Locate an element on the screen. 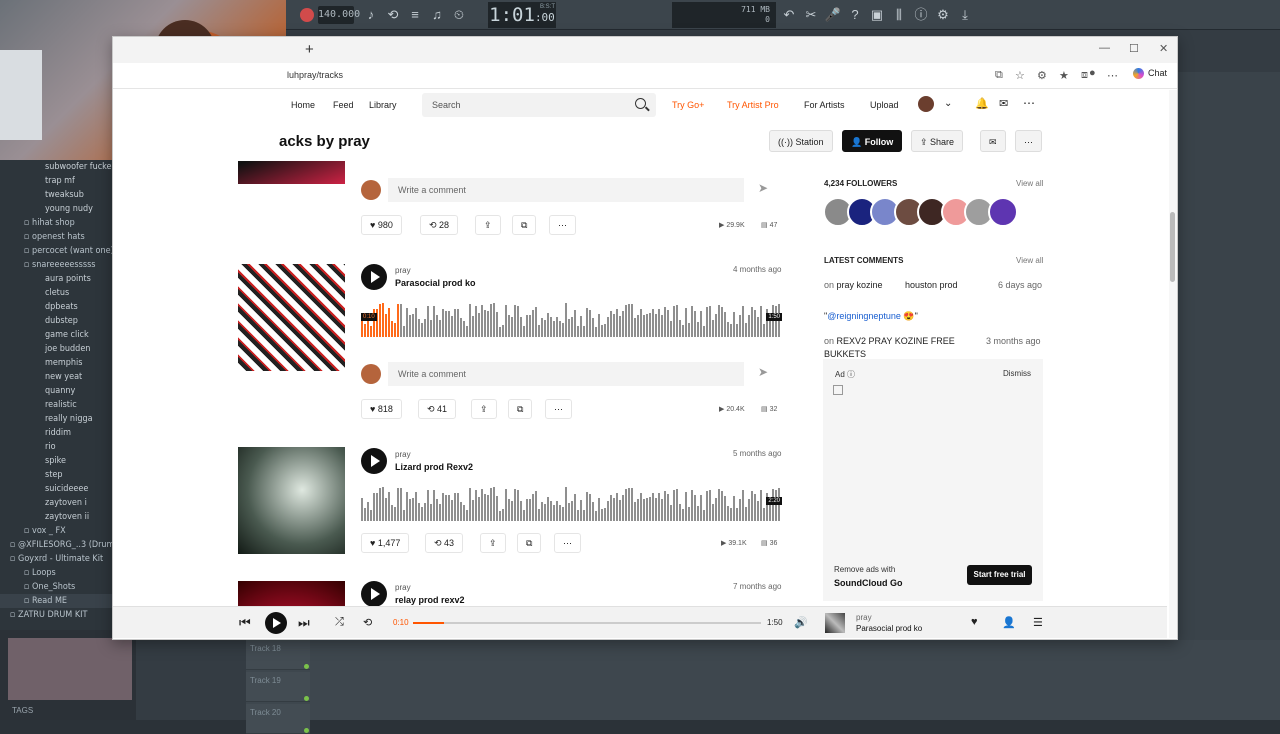 This screenshot has height=734, width=1280. followers-view-all: View all is located at coordinates (1029, 183).